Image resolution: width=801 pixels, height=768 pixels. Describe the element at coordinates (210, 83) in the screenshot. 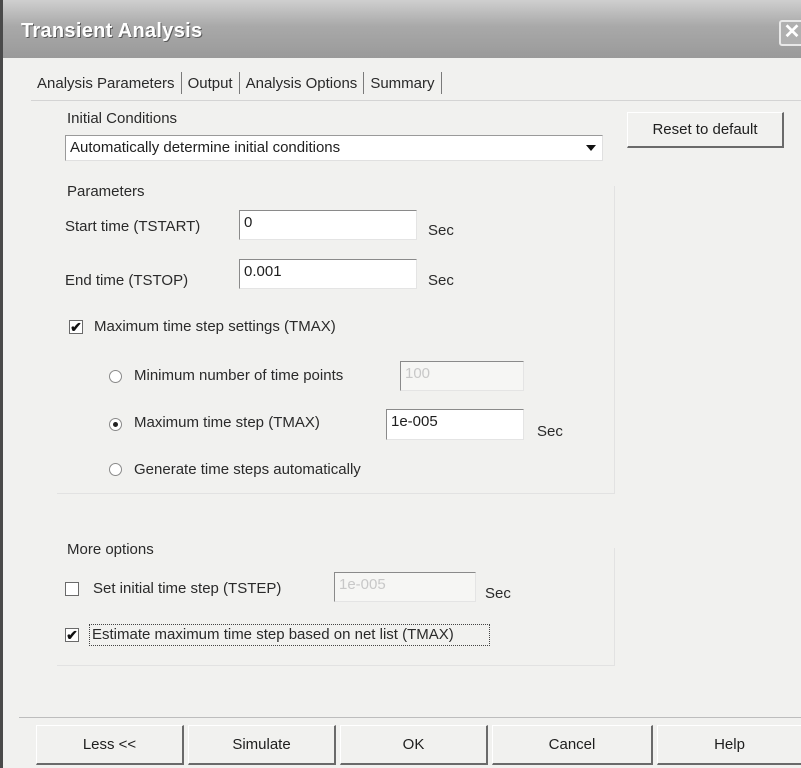

I see `tab-output: Output` at that location.